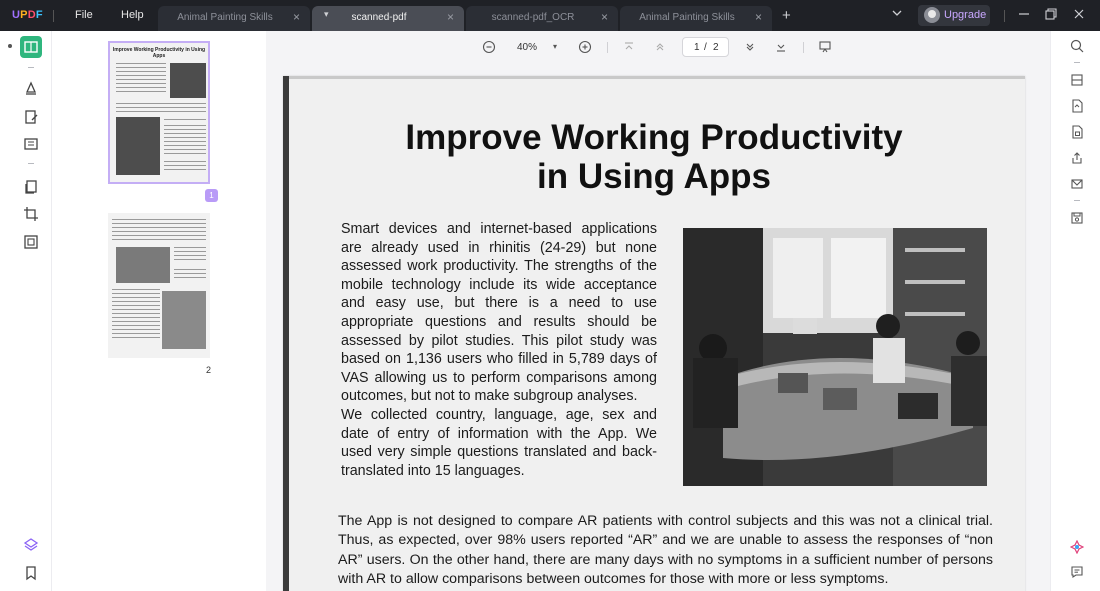 The height and width of the screenshot is (591, 1100). Describe the element at coordinates (1077, 218) in the screenshot. I see `save-button` at that location.